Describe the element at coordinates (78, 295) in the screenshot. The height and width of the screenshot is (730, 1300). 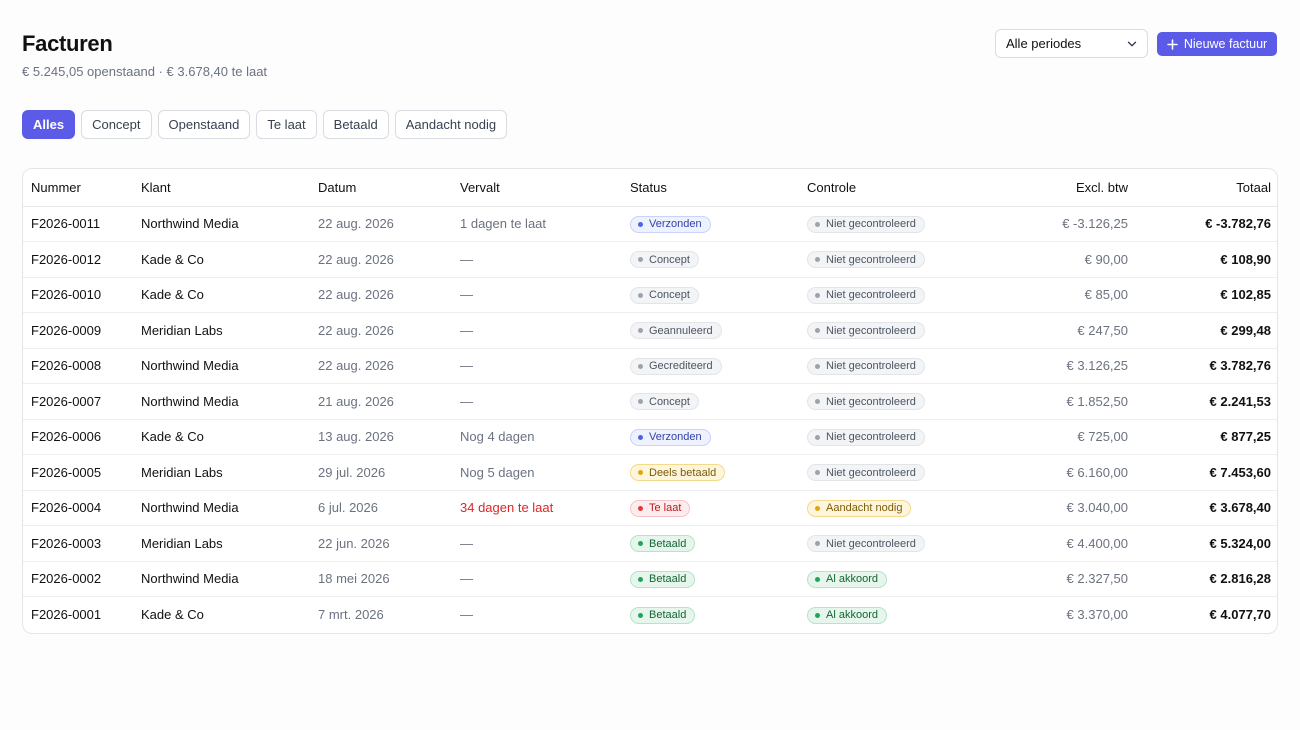
I see `invoice-number: F2026-0010` at that location.